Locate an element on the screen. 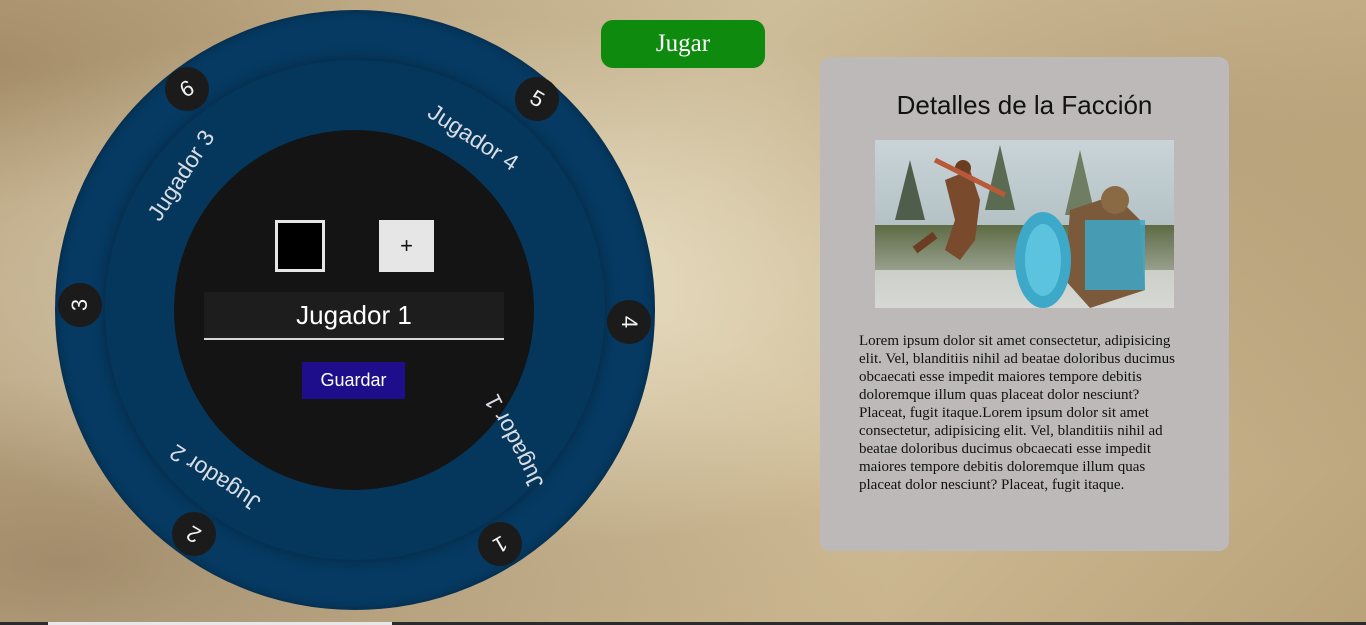 The height and width of the screenshot is (625, 1366). faction-details-title: Detalles de la Facción is located at coordinates (1024, 105).